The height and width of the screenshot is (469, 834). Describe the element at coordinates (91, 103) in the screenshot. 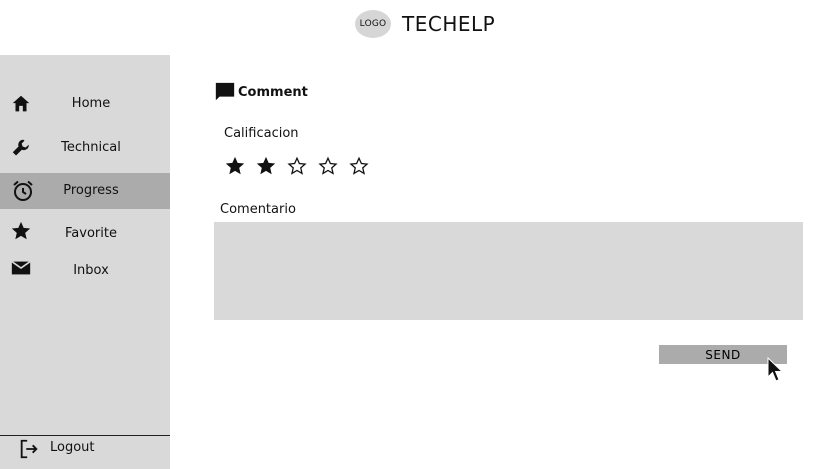

I see `sidebar-item-label: Home` at that location.